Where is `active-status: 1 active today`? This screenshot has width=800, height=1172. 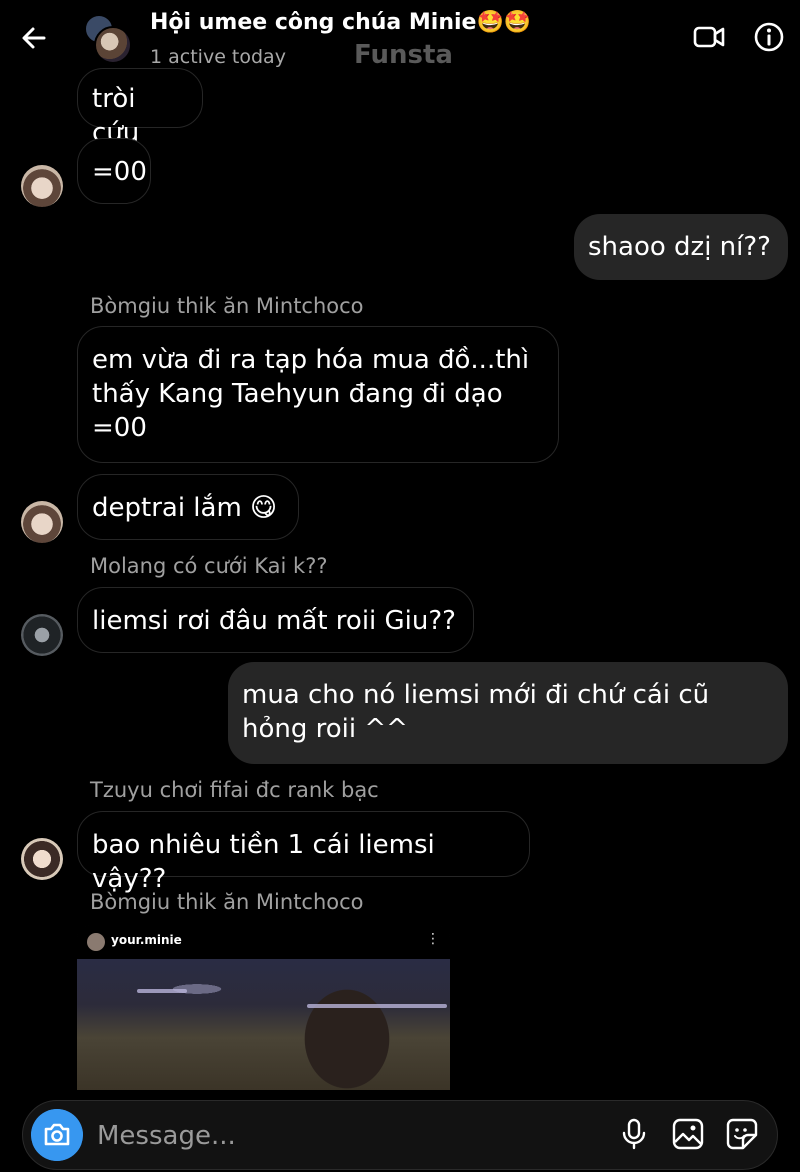 active-status: 1 active today is located at coordinates (218, 57).